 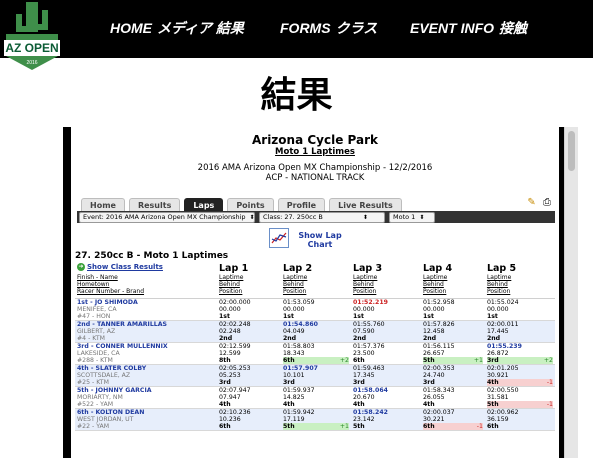 What do you see at coordinates (305, 28) in the screenshot?
I see `nav-forms-label: FORMS` at bounding box center [305, 28].